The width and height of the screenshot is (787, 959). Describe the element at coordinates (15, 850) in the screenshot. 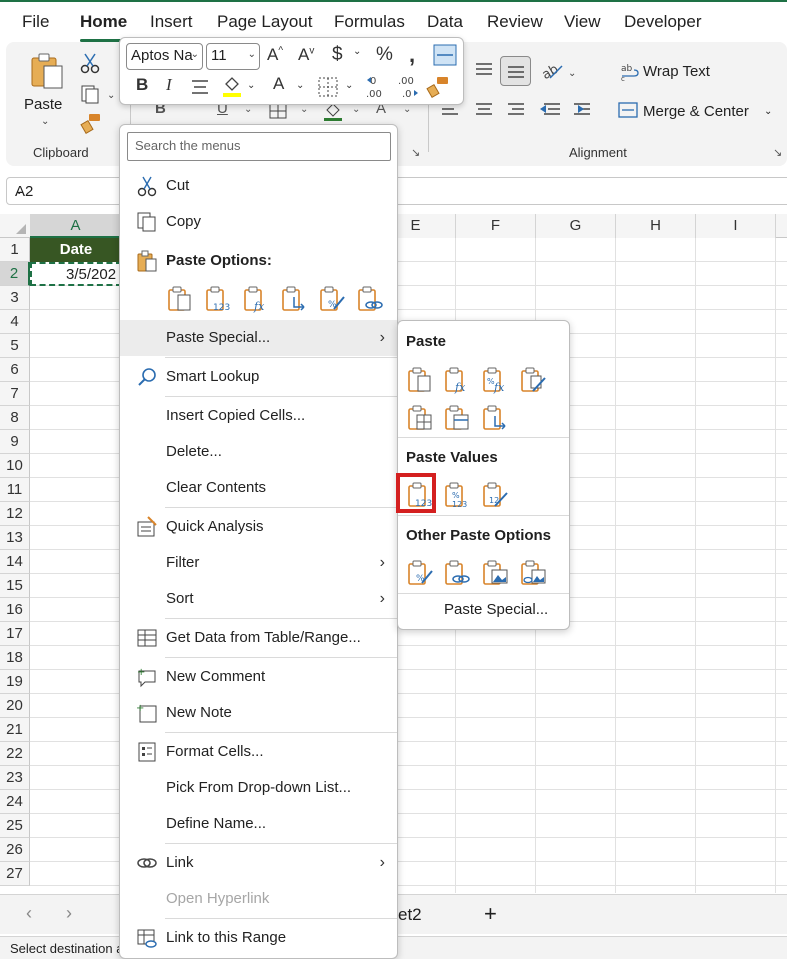

I see `row-header: 26` at that location.